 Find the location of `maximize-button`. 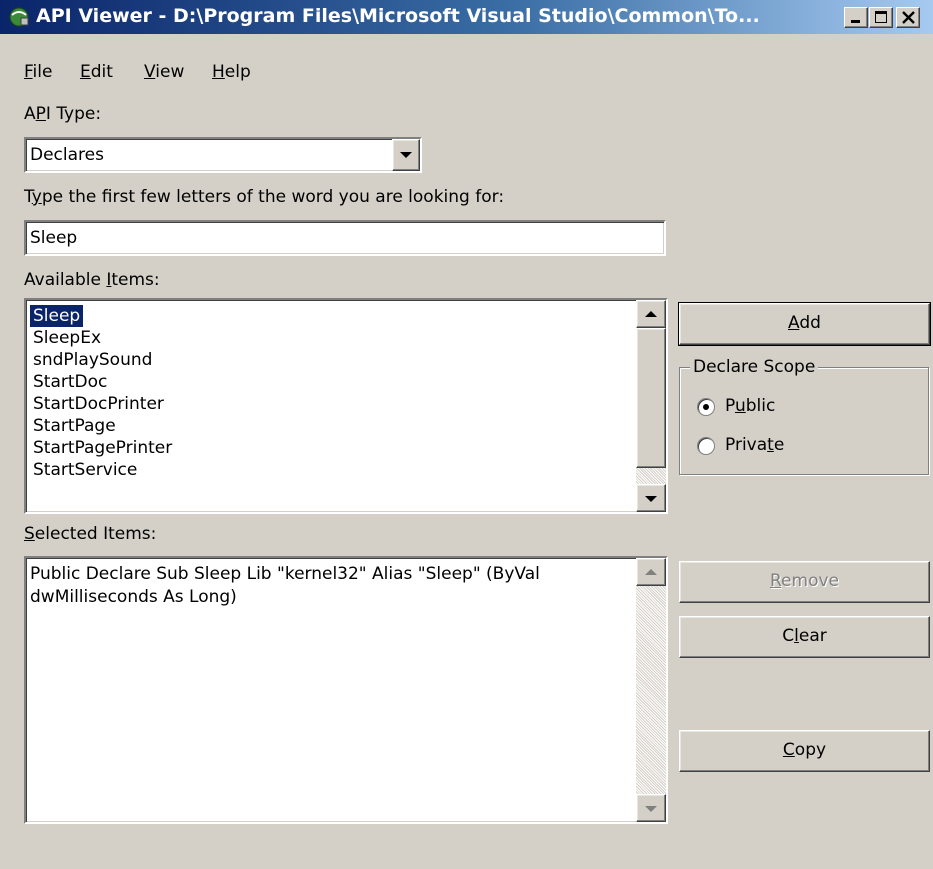

maximize-button is located at coordinates (881, 17).